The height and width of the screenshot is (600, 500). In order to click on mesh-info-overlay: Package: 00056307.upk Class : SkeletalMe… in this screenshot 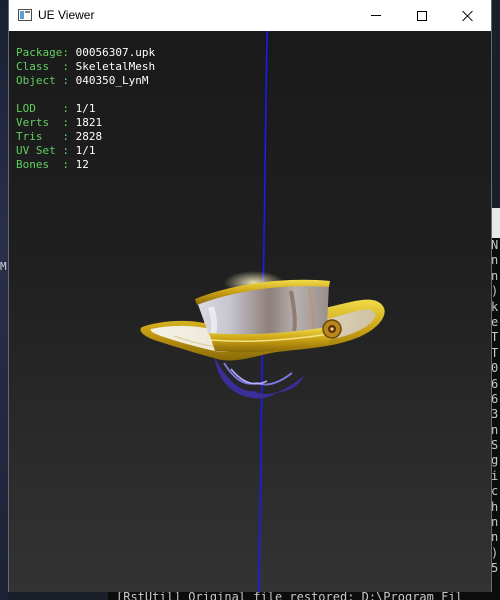, I will do `click(85, 109)`.